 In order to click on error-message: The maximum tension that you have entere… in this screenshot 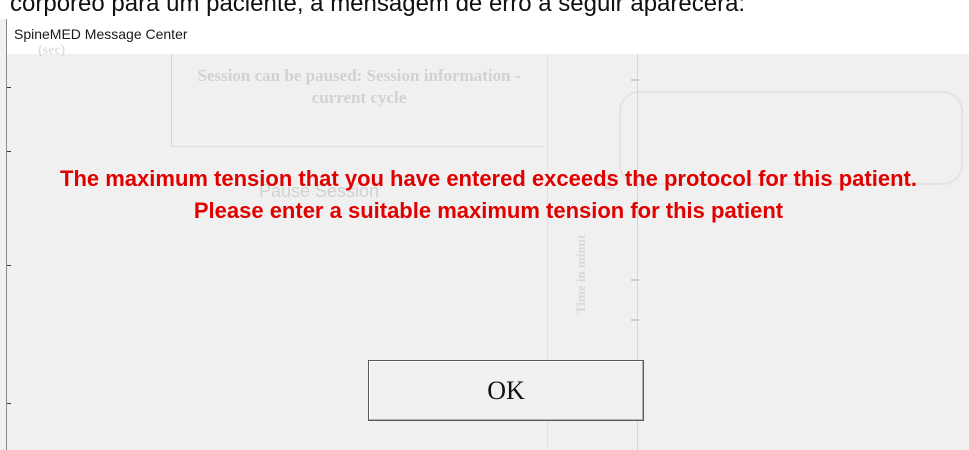, I will do `click(488, 194)`.